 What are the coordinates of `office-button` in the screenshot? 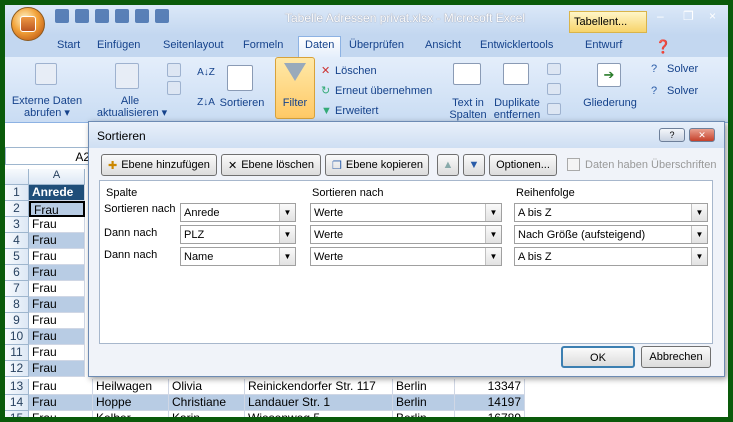 It's located at (28, 24).